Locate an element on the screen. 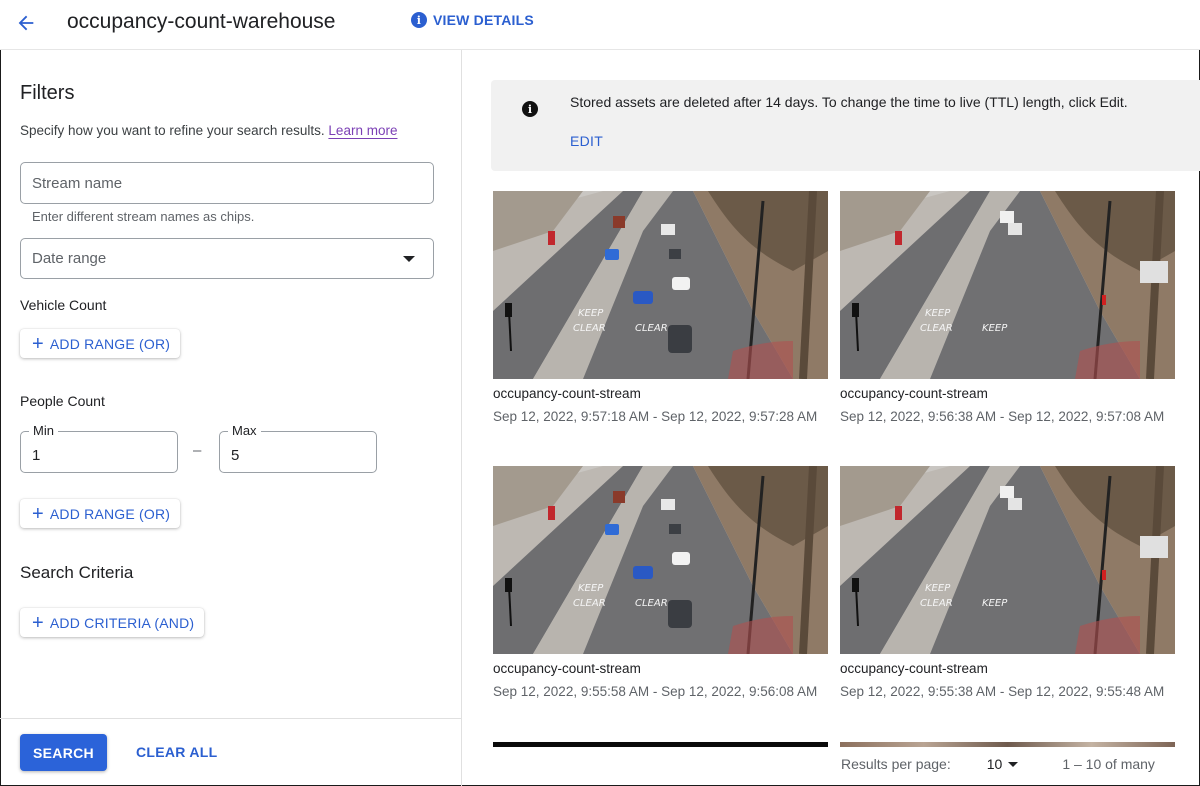 The height and width of the screenshot is (786, 1200). people-min-field: Min is located at coordinates (99, 448).